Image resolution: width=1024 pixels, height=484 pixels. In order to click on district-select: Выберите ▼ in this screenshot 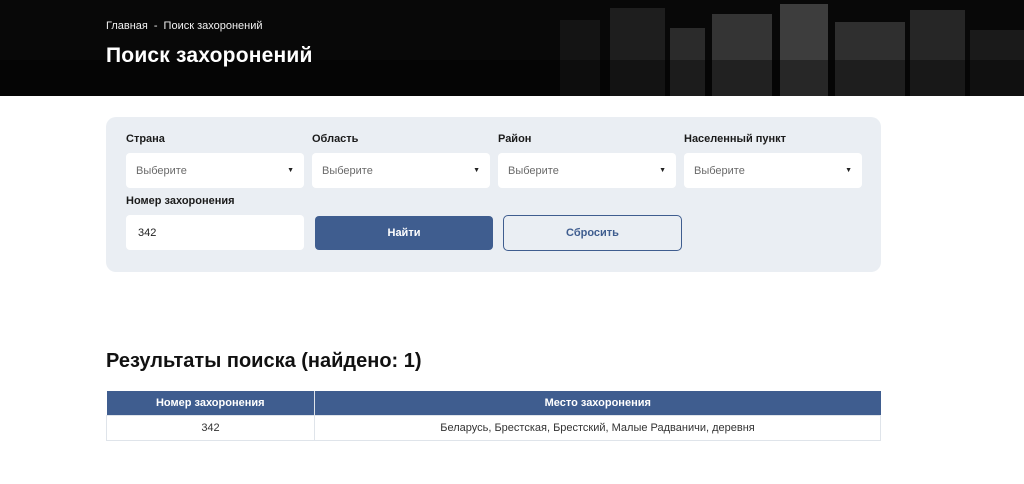, I will do `click(587, 170)`.